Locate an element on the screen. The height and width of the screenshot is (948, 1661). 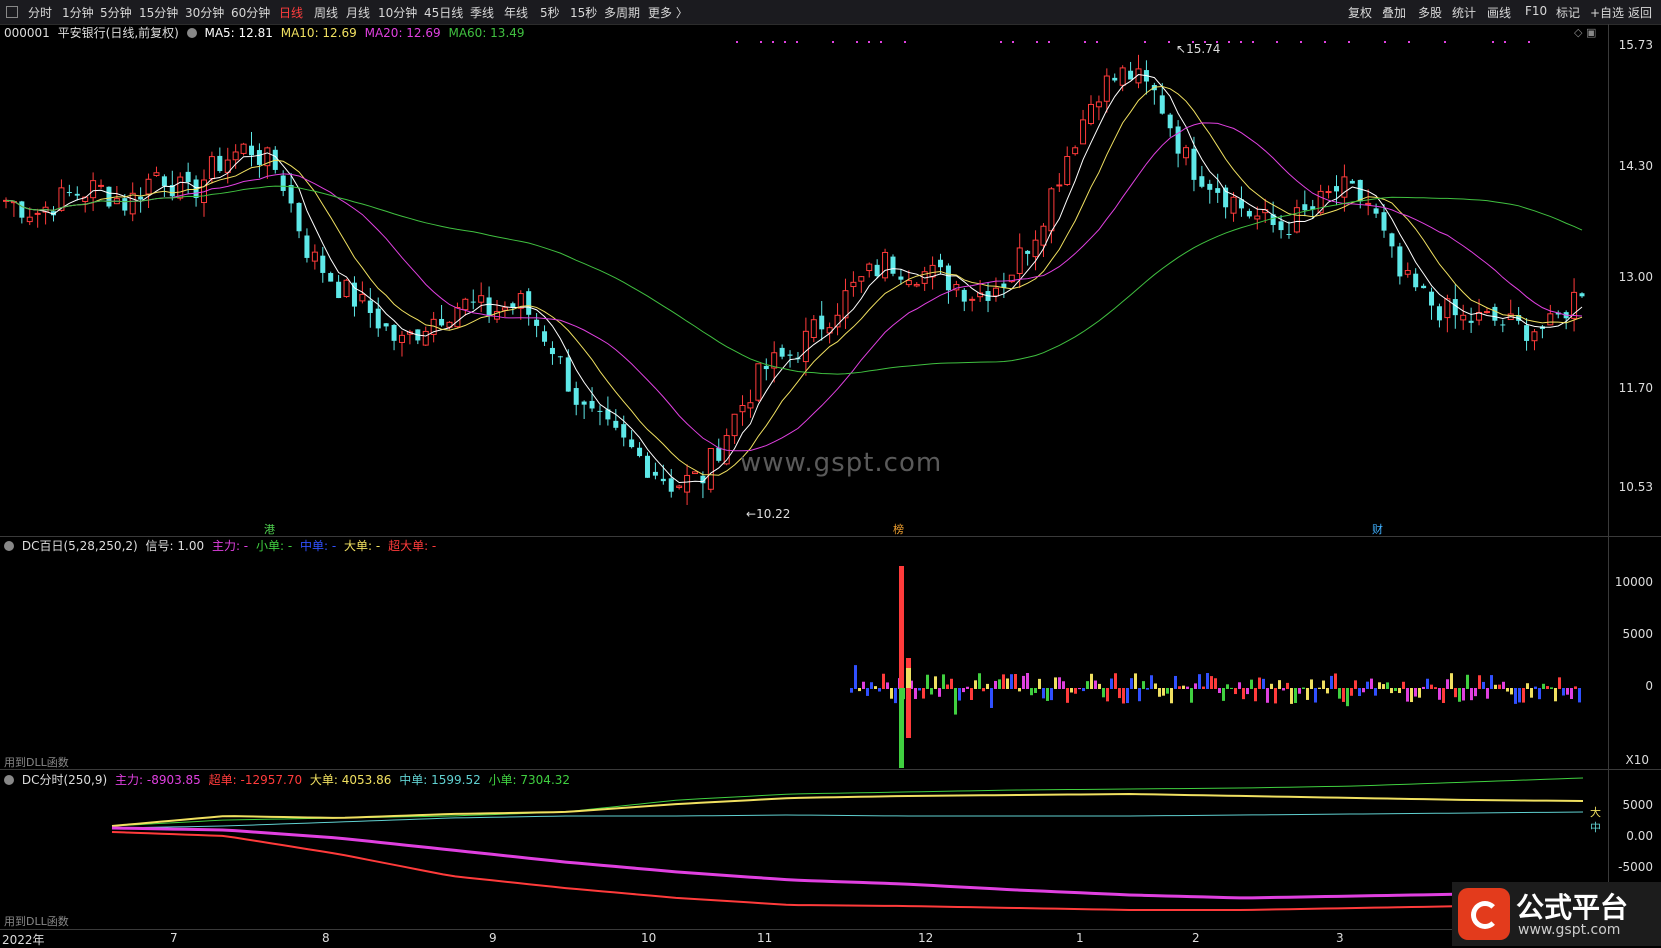
toolbar-item-16: 更多 〉 is located at coordinates (668, 12).